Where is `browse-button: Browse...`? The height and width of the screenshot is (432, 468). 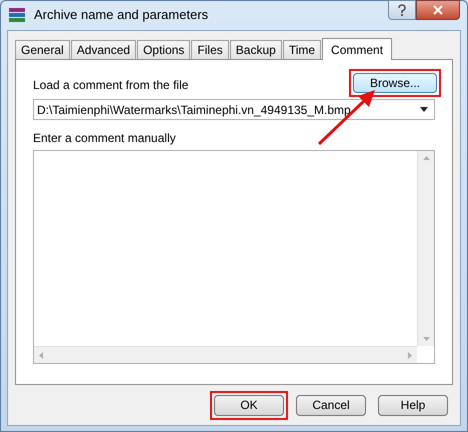
browse-button: Browse... is located at coordinates (395, 83).